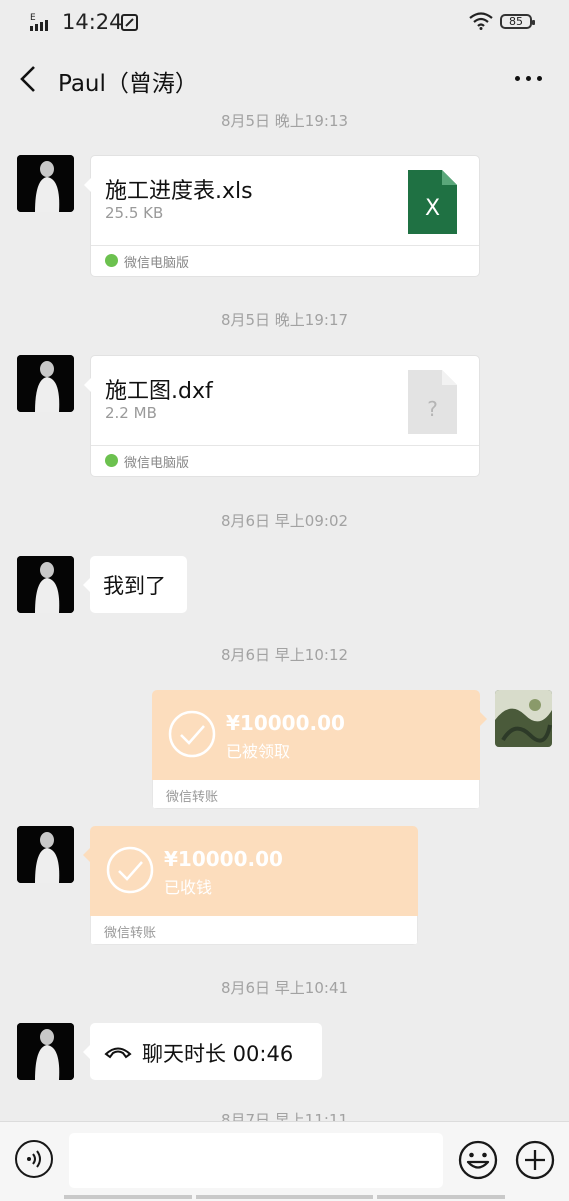  What do you see at coordinates (218, 1054) in the screenshot?
I see `call-duration: 聊天时长 00:46` at bounding box center [218, 1054].